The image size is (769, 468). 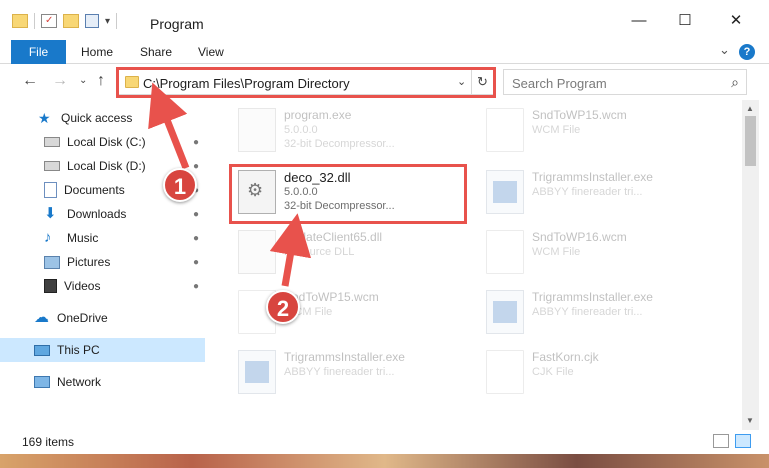 I want to click on up-button: ↑, so click(x=101, y=81).